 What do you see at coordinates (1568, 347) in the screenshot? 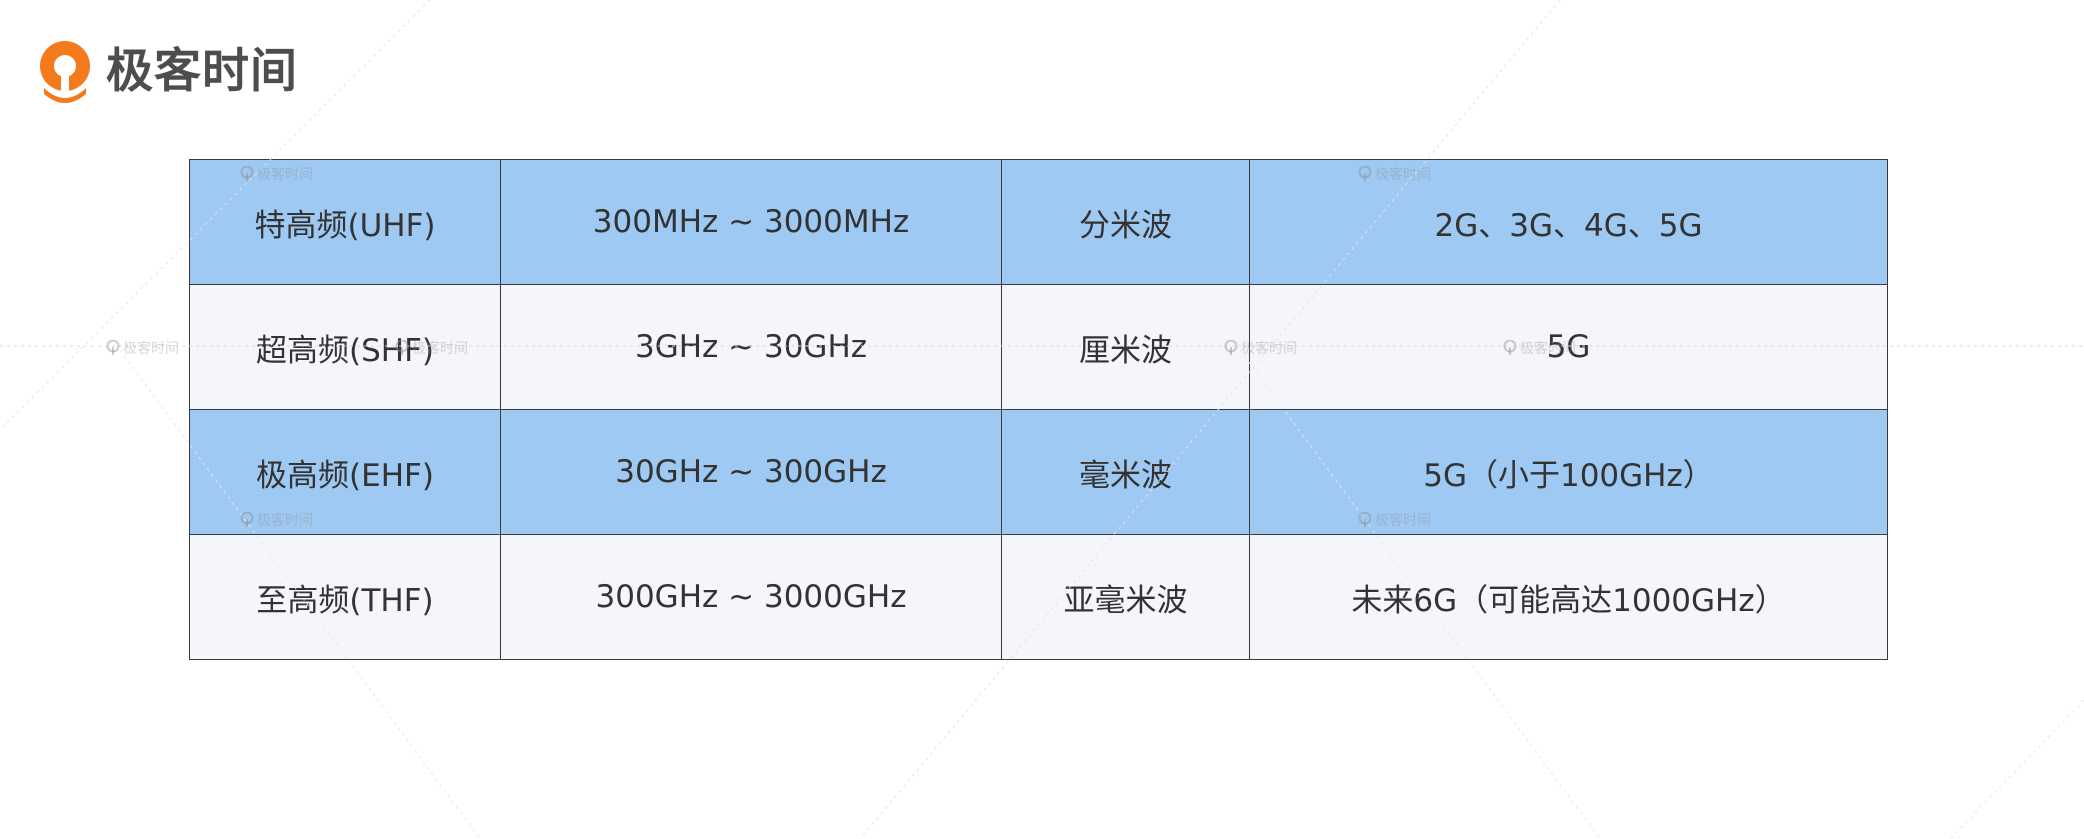
I see `usage-cell: 5G` at bounding box center [1568, 347].